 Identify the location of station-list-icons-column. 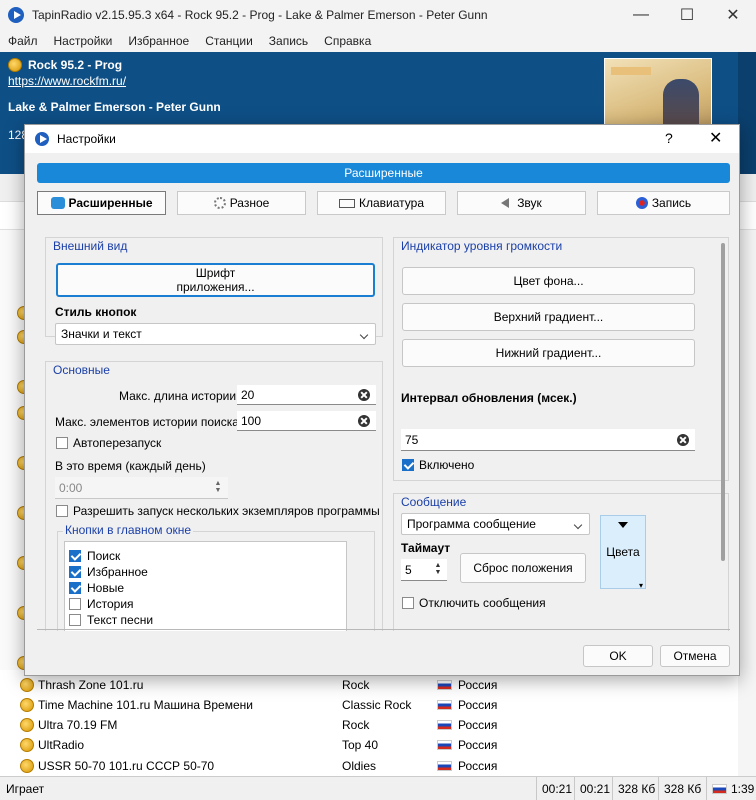
(15, 450).